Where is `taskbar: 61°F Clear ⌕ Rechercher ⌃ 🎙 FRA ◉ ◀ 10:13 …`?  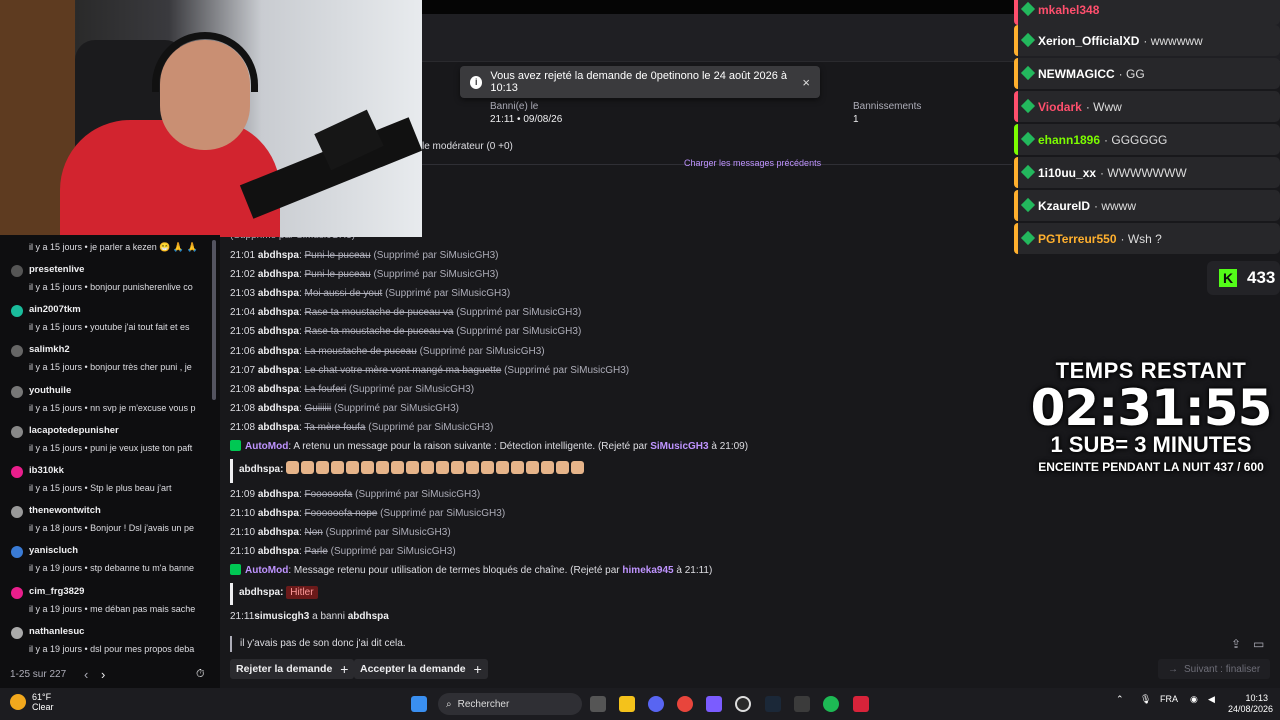 taskbar: 61°F Clear ⌕ Rechercher ⌃ 🎙 FRA ◉ ◀ 10:13 … is located at coordinates (640, 704).